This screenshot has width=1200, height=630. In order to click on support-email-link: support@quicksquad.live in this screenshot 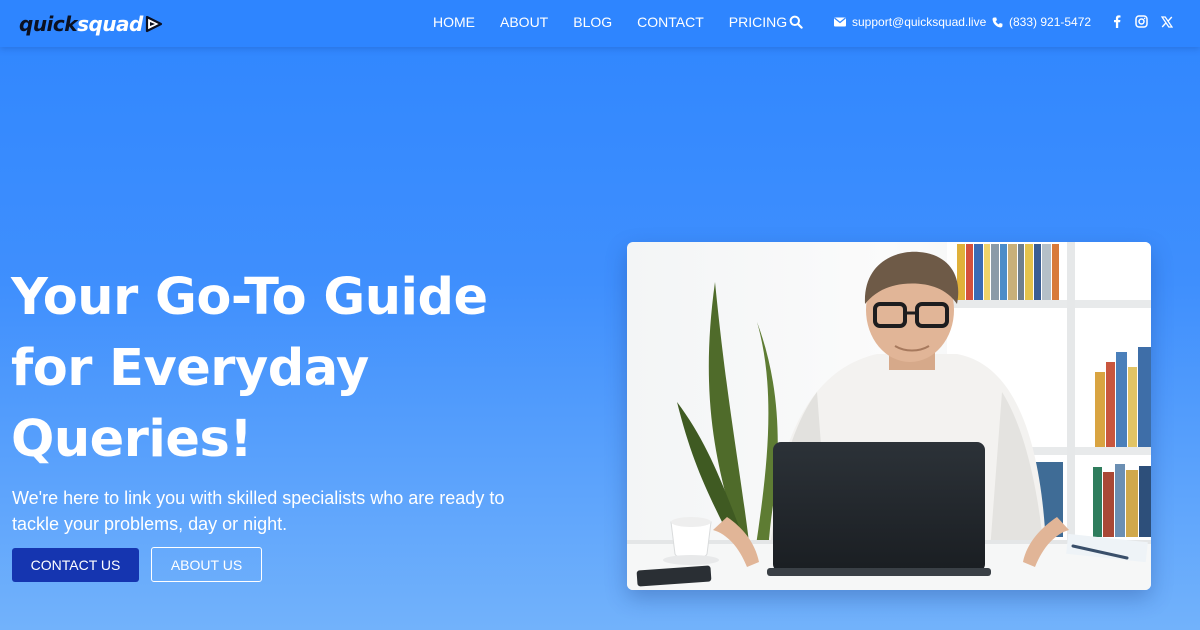, I will do `click(910, 22)`.